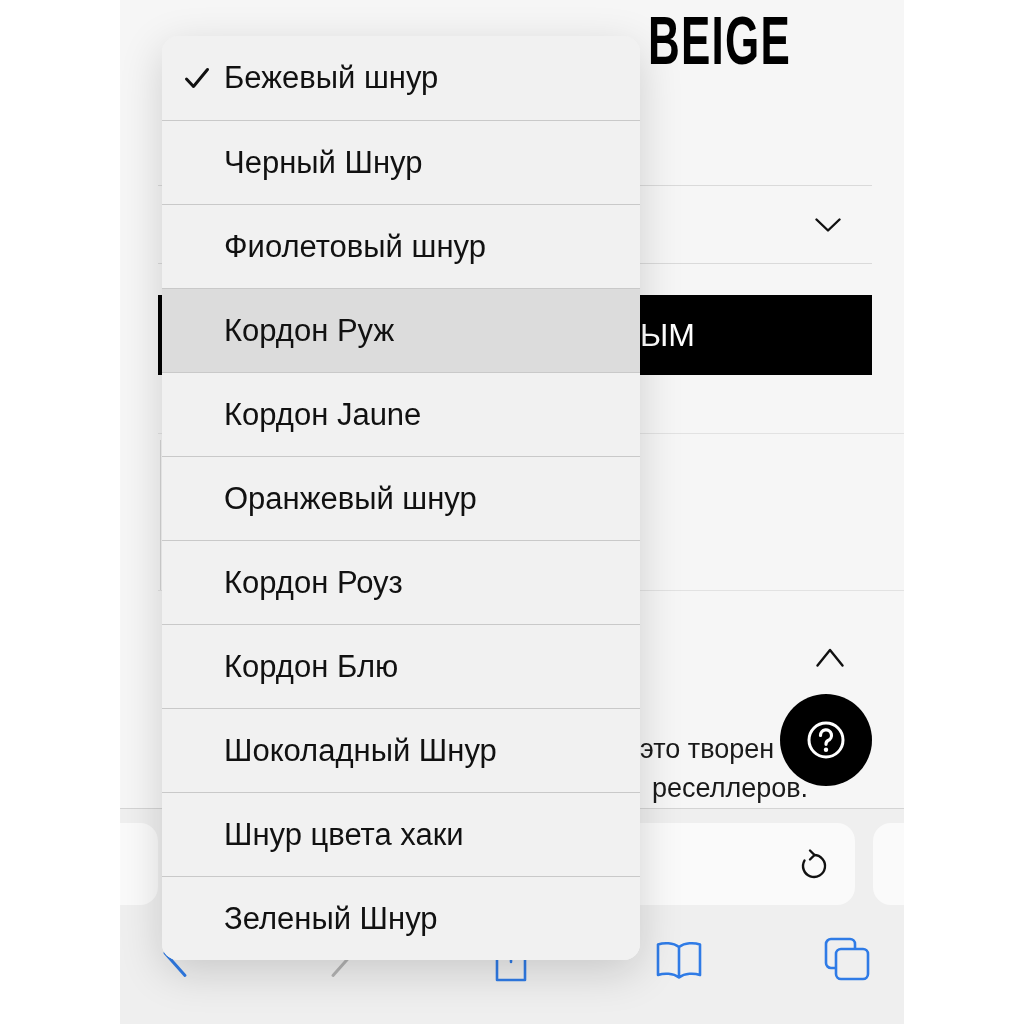  I want to click on tabs-icon, so click(847, 959).